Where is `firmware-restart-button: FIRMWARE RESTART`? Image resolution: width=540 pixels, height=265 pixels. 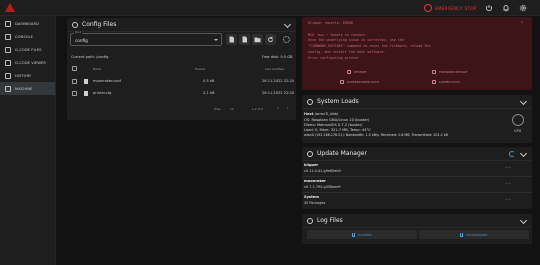 firmware-restart-button: FIRMWARE RESTART is located at coordinates (450, 72).